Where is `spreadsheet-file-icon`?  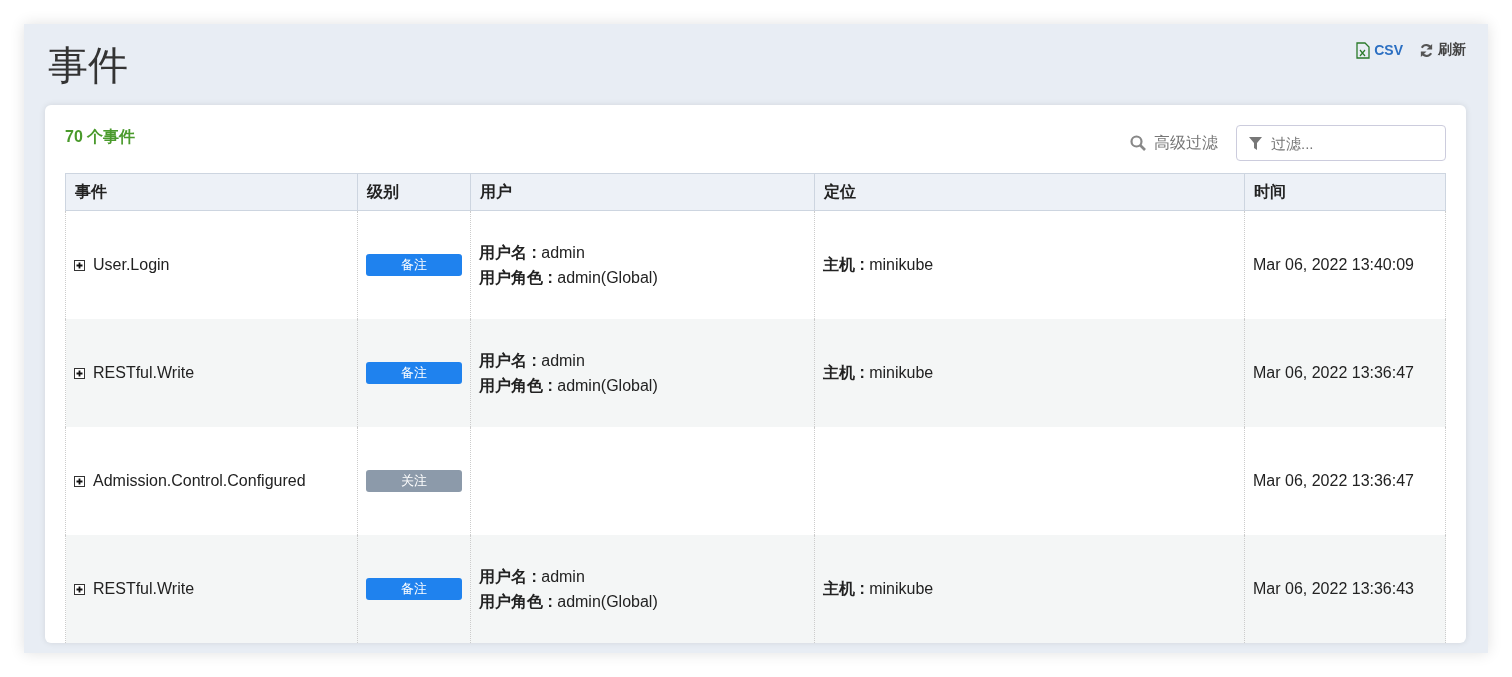
spreadsheet-file-icon is located at coordinates (1363, 50).